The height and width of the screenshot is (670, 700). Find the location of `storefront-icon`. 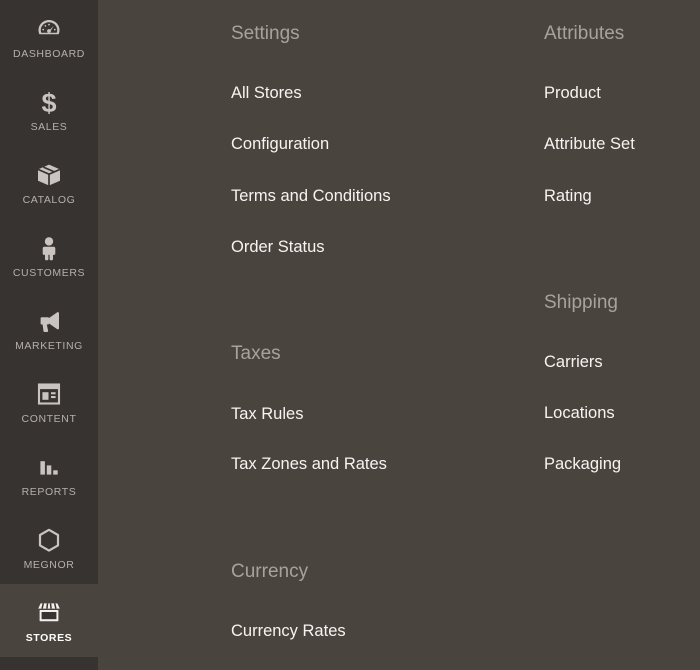

storefront-icon is located at coordinates (49, 613).